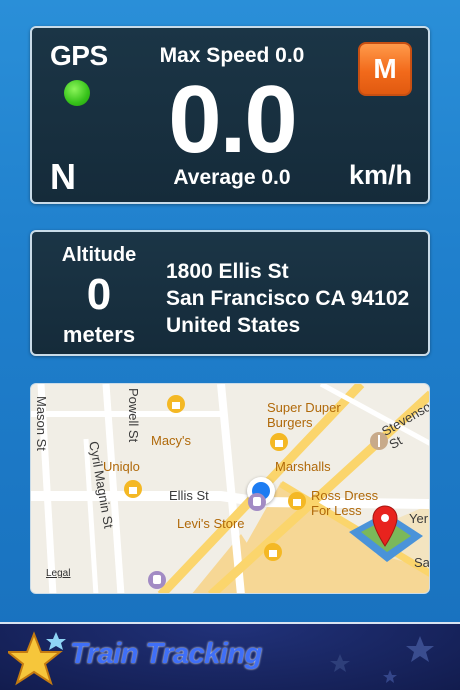 The image size is (460, 690). Describe the element at coordinates (211, 523) in the screenshot. I see `poi-levis-store: Levi's Store` at that location.